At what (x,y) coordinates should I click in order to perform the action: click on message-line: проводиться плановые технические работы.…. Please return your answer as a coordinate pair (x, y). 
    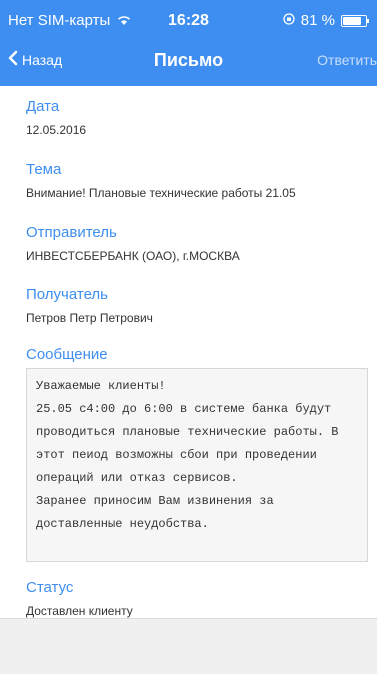
    Looking at the image, I should click on (187, 432).